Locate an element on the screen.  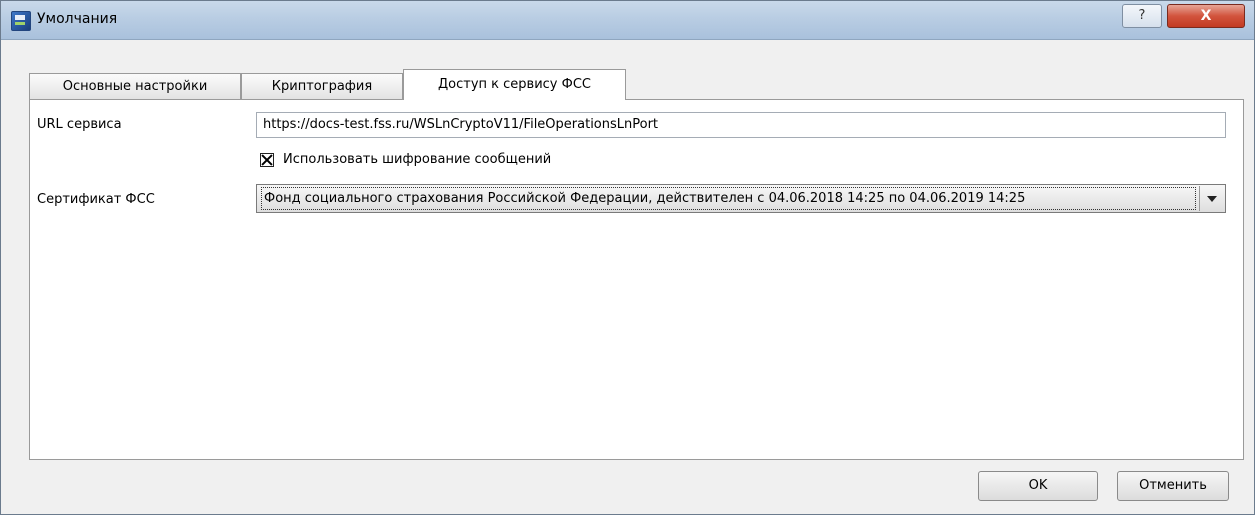
tab-fss-service-access: Доступ к сервису ФСС is located at coordinates (514, 84).